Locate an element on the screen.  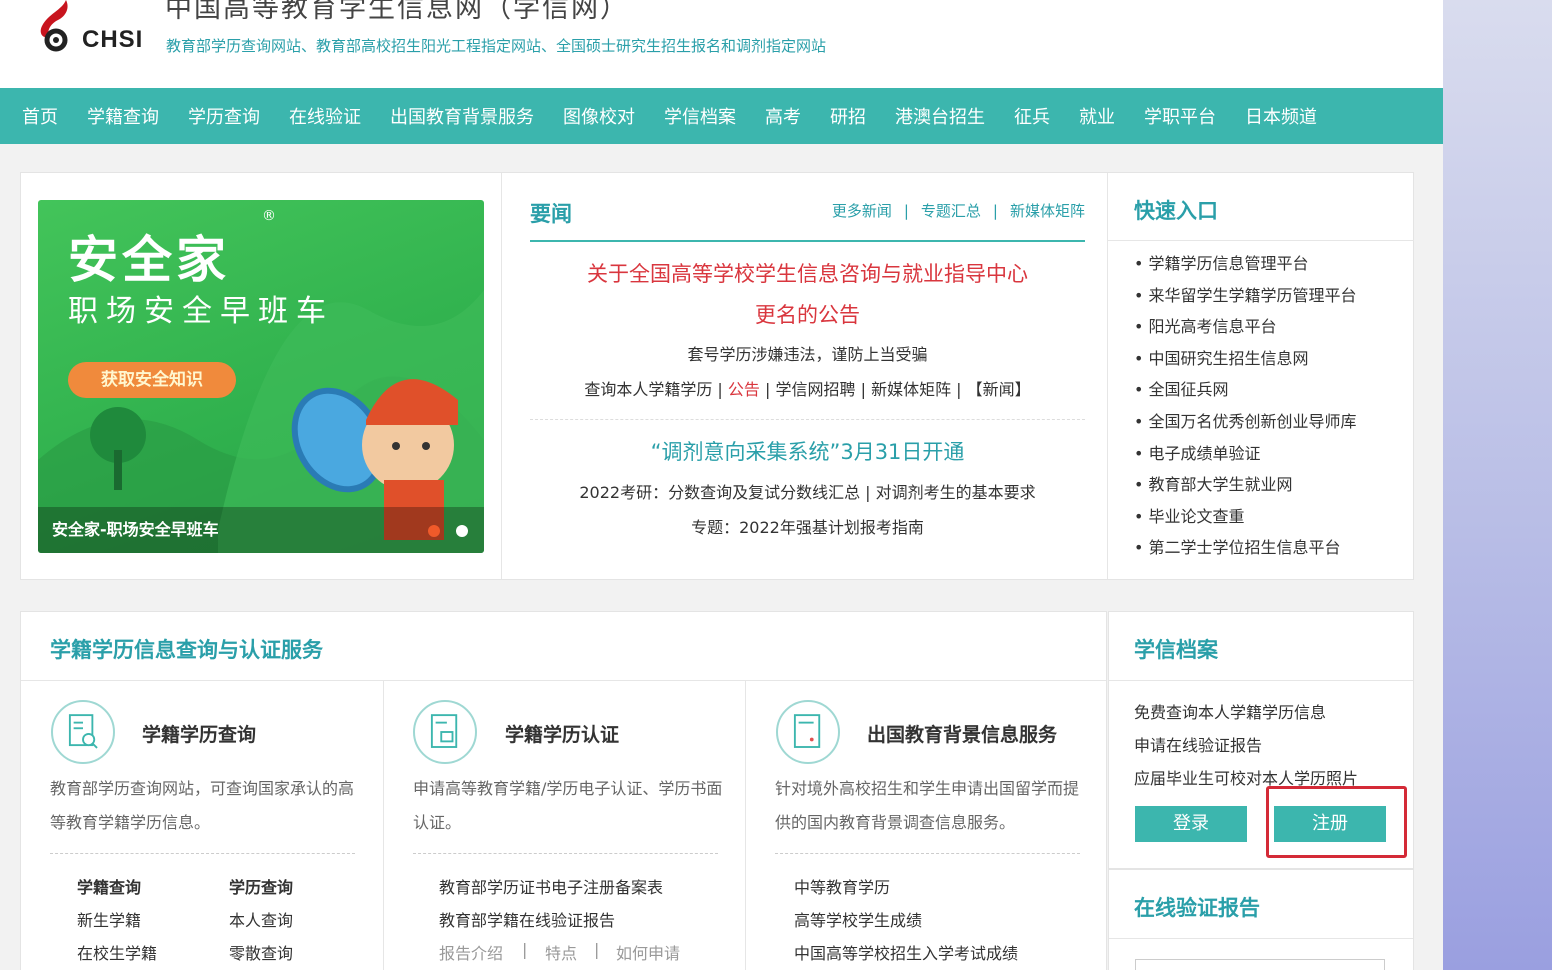
nav-item-hmt: 港澳台招生 is located at coordinates (940, 116).